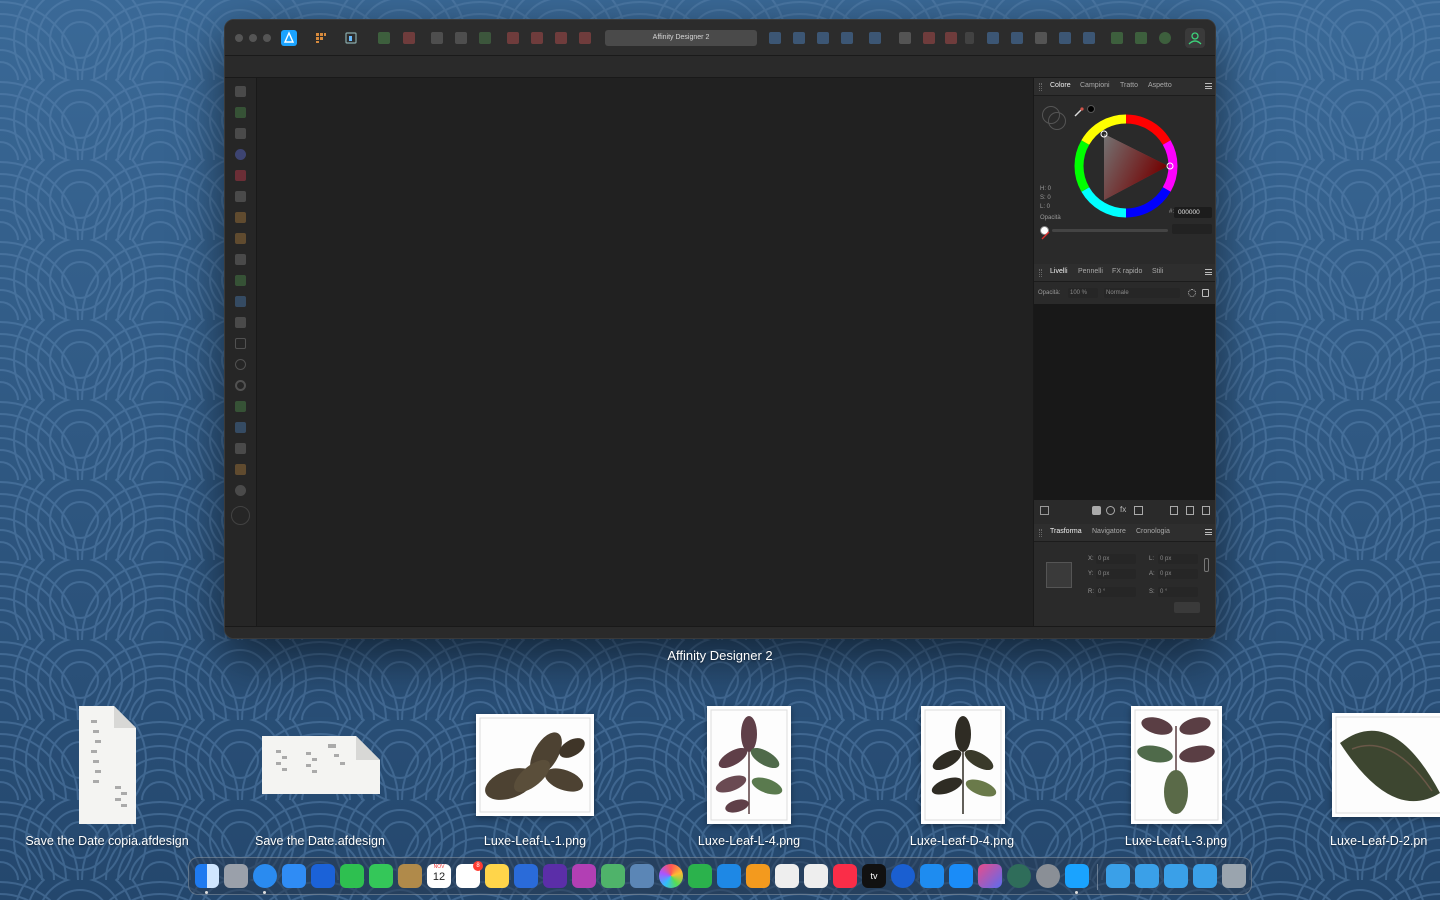 This screenshot has width=1440, height=900. I want to click on designer-persona-icon, so click(289, 38).